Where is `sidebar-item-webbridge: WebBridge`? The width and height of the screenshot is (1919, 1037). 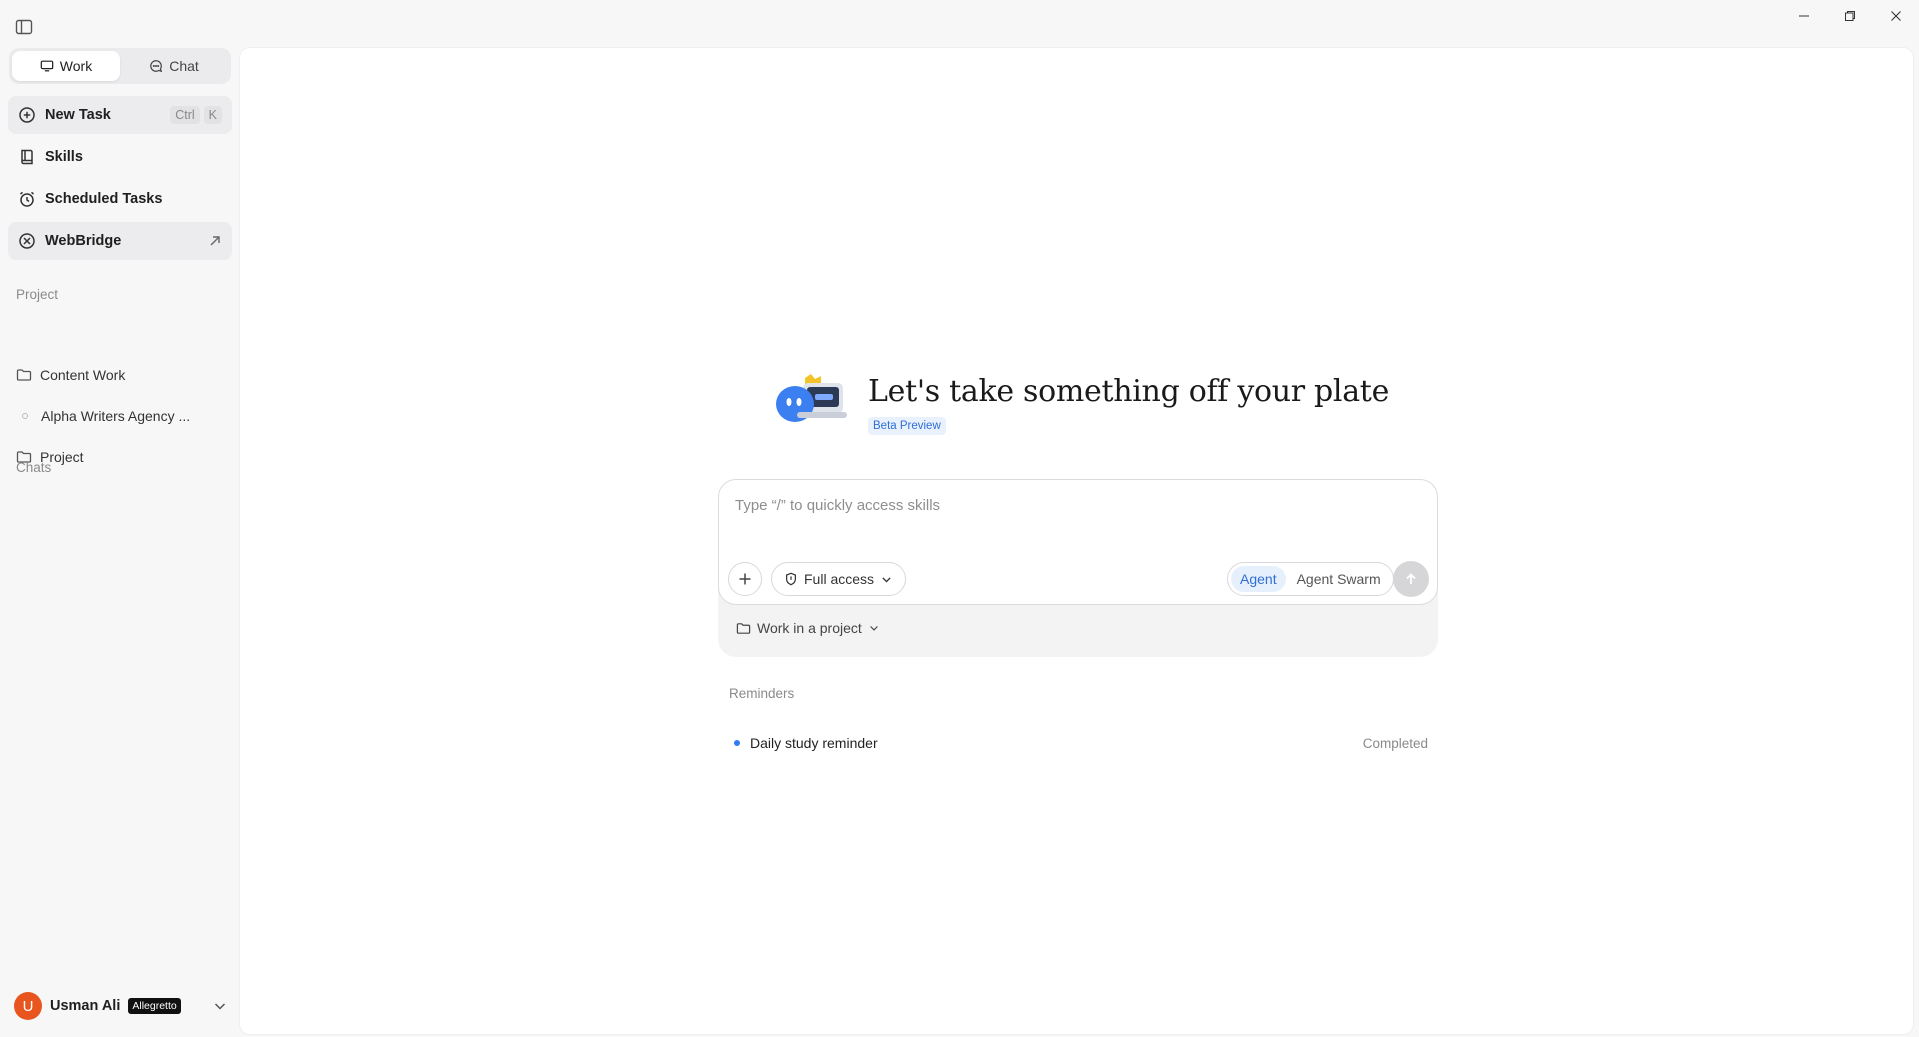 sidebar-item-webbridge: WebBridge is located at coordinates (120, 241).